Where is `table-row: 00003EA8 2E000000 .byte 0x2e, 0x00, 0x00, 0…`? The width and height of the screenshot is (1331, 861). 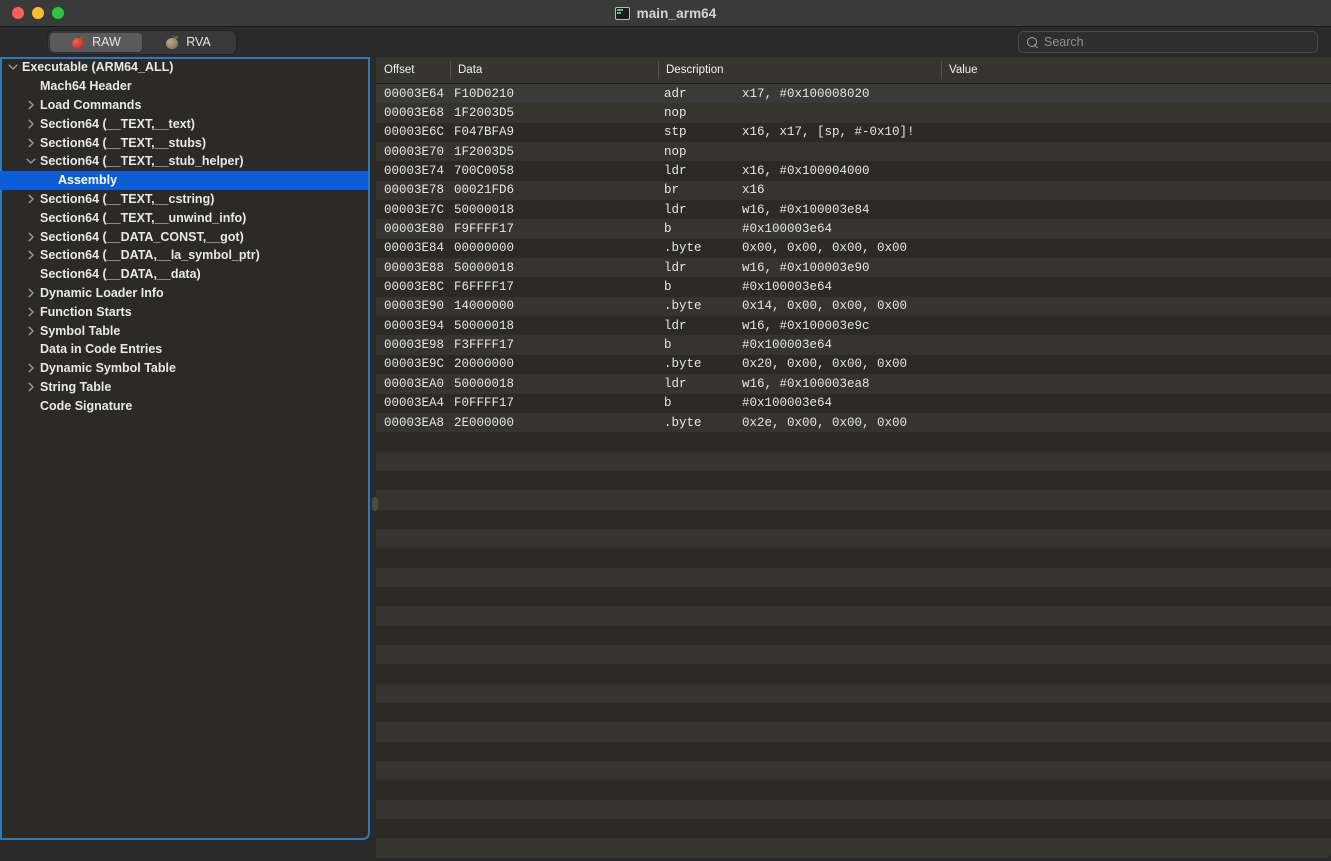 table-row: 00003EA8 2E000000 .byte 0x2e, 0x00, 0x00, 0… is located at coordinates (853, 422).